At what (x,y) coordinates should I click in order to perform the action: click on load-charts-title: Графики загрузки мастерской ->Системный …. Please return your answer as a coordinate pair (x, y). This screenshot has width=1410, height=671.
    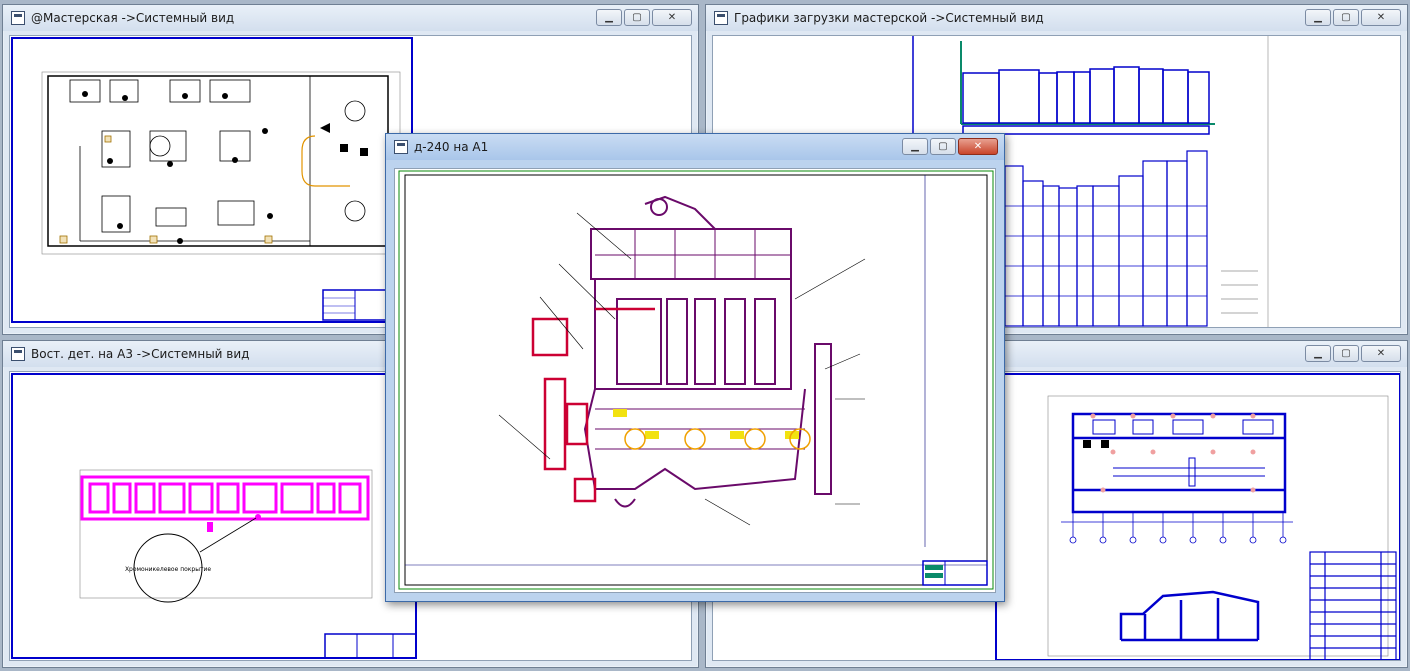
    Looking at the image, I should click on (889, 18).